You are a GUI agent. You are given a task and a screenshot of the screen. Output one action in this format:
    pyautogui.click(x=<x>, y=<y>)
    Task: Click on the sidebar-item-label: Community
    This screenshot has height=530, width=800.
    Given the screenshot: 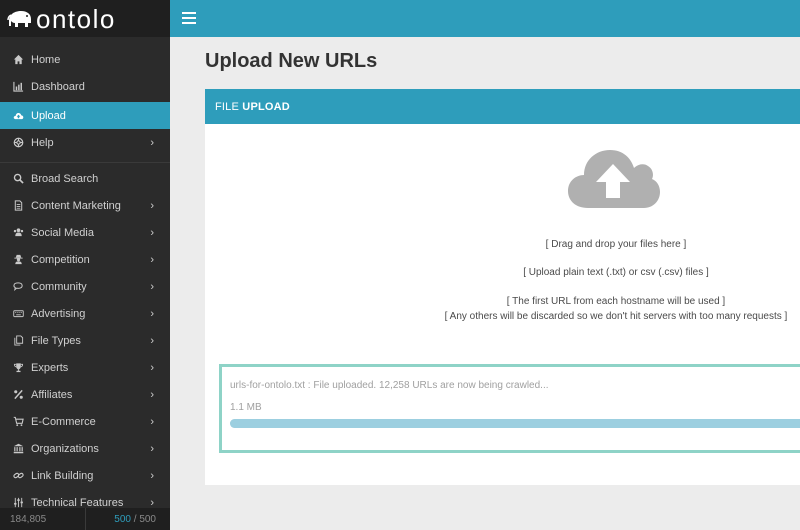 What is the action you would take?
    pyautogui.click(x=59, y=286)
    